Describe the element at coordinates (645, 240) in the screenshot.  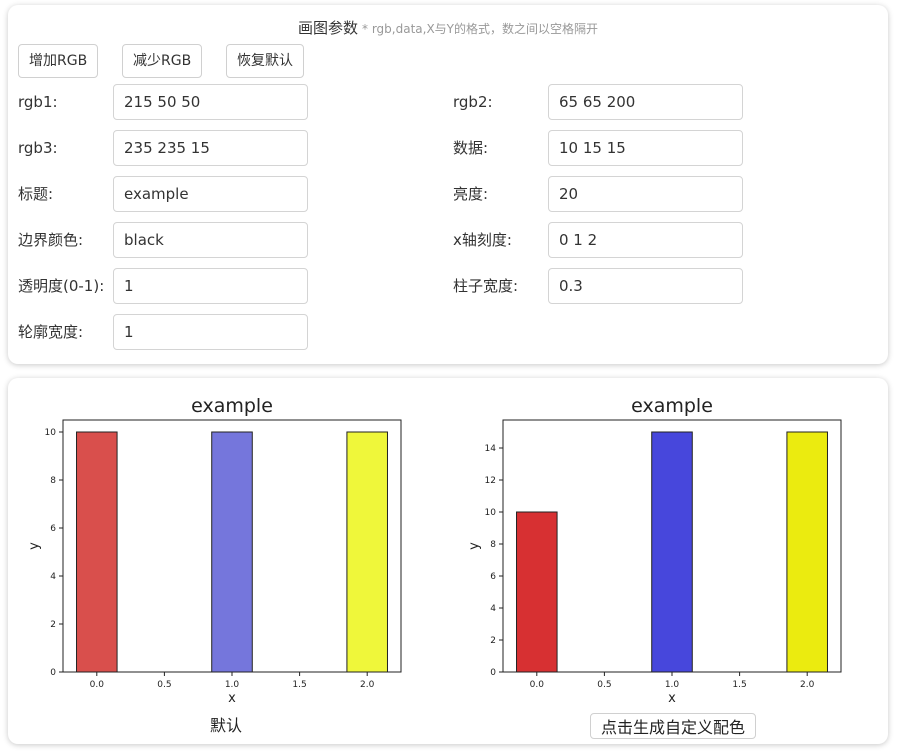
I see `xticks-input` at that location.